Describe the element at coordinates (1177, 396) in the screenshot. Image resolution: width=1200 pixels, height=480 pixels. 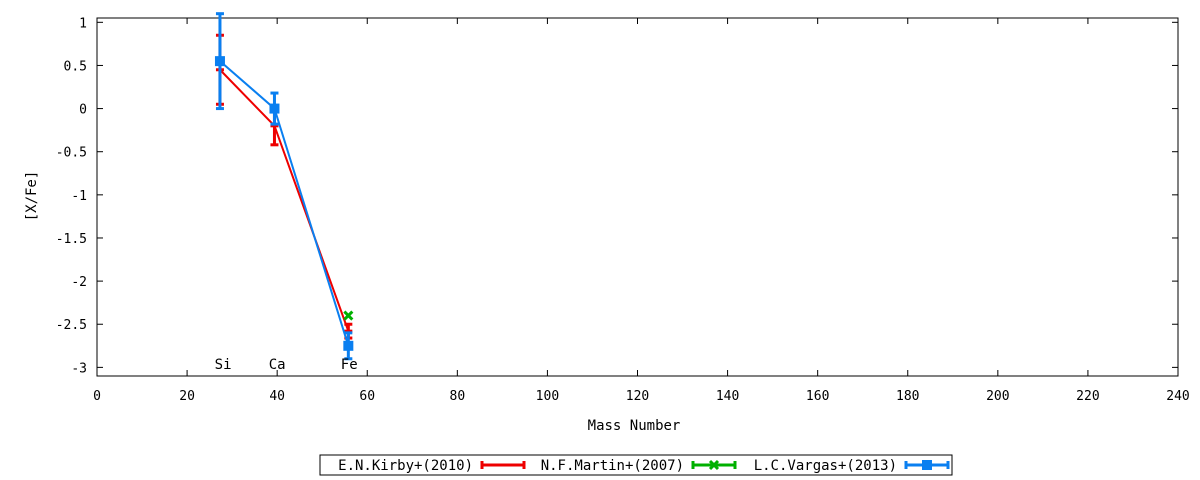
I see `x-tick-label: 240` at that location.